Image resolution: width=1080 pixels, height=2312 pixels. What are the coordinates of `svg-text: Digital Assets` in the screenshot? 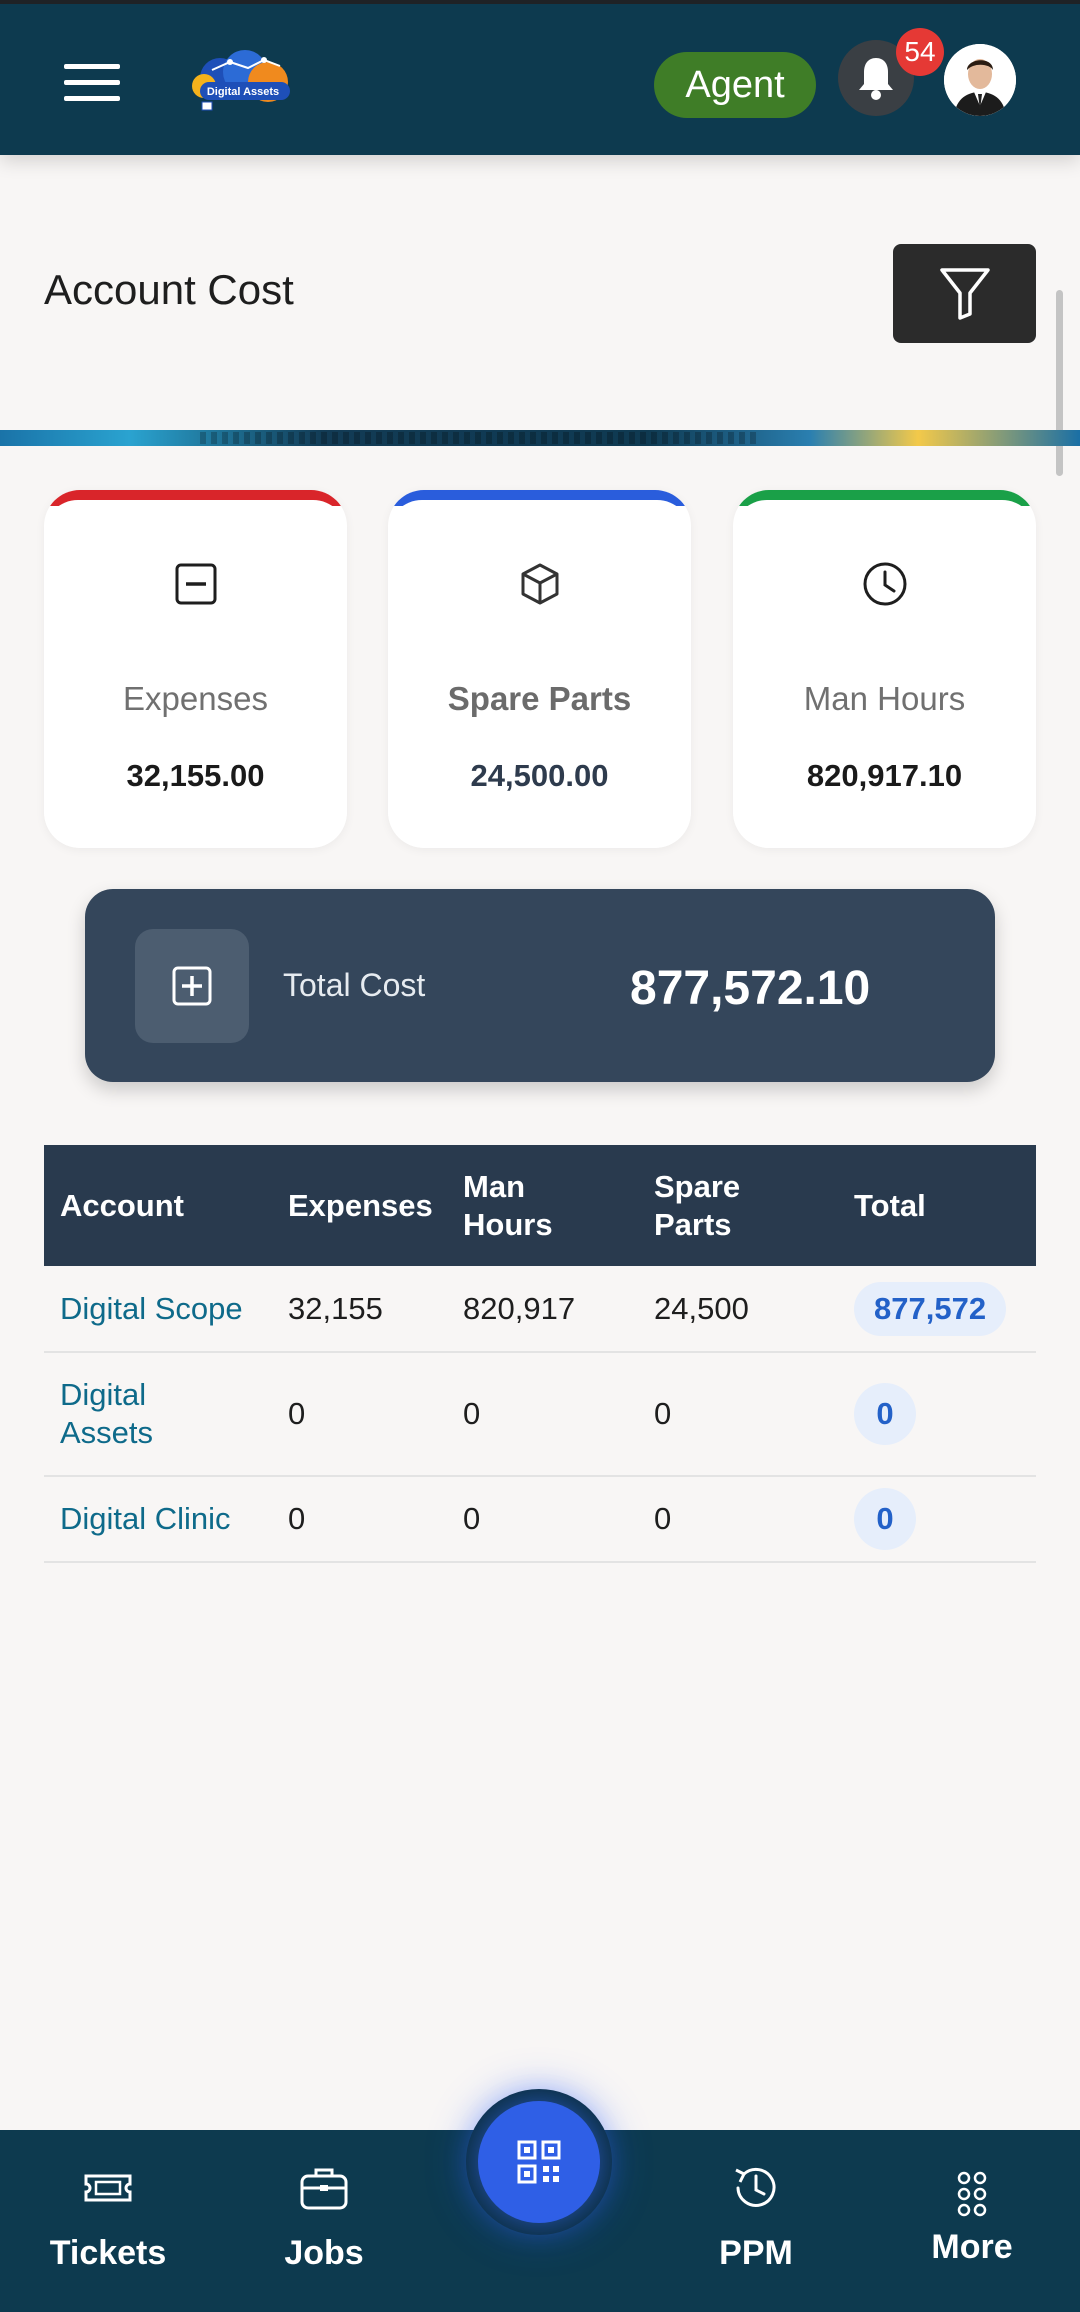 It's located at (243, 92).